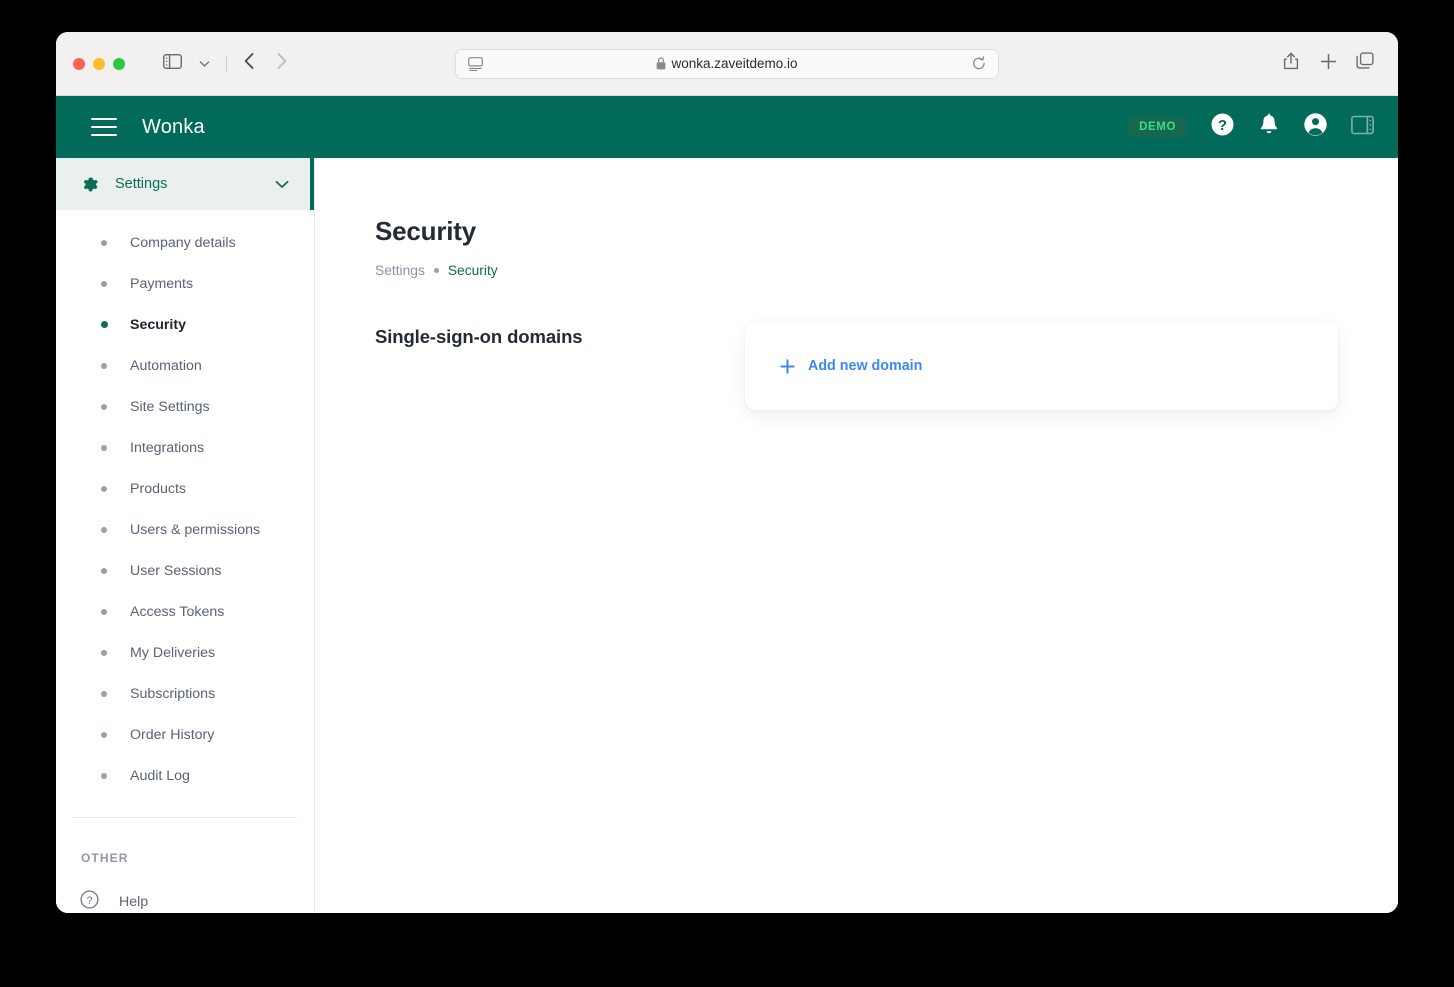  I want to click on sidebar-item-label: Automation, so click(166, 365).